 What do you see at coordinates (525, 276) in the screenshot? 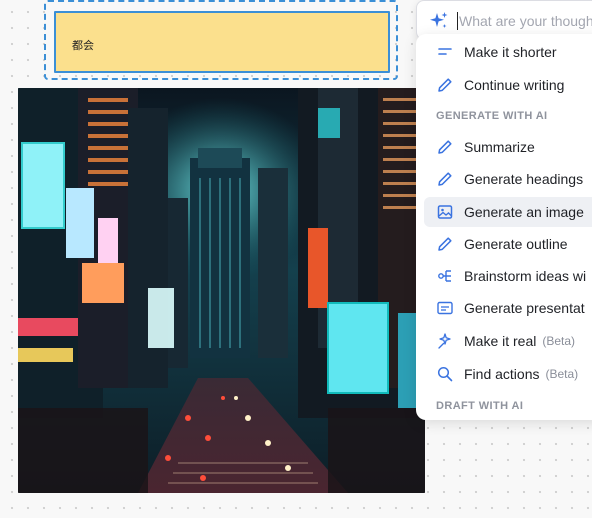
I see `menu-item-label: Brainstorm ideas wi` at bounding box center [525, 276].